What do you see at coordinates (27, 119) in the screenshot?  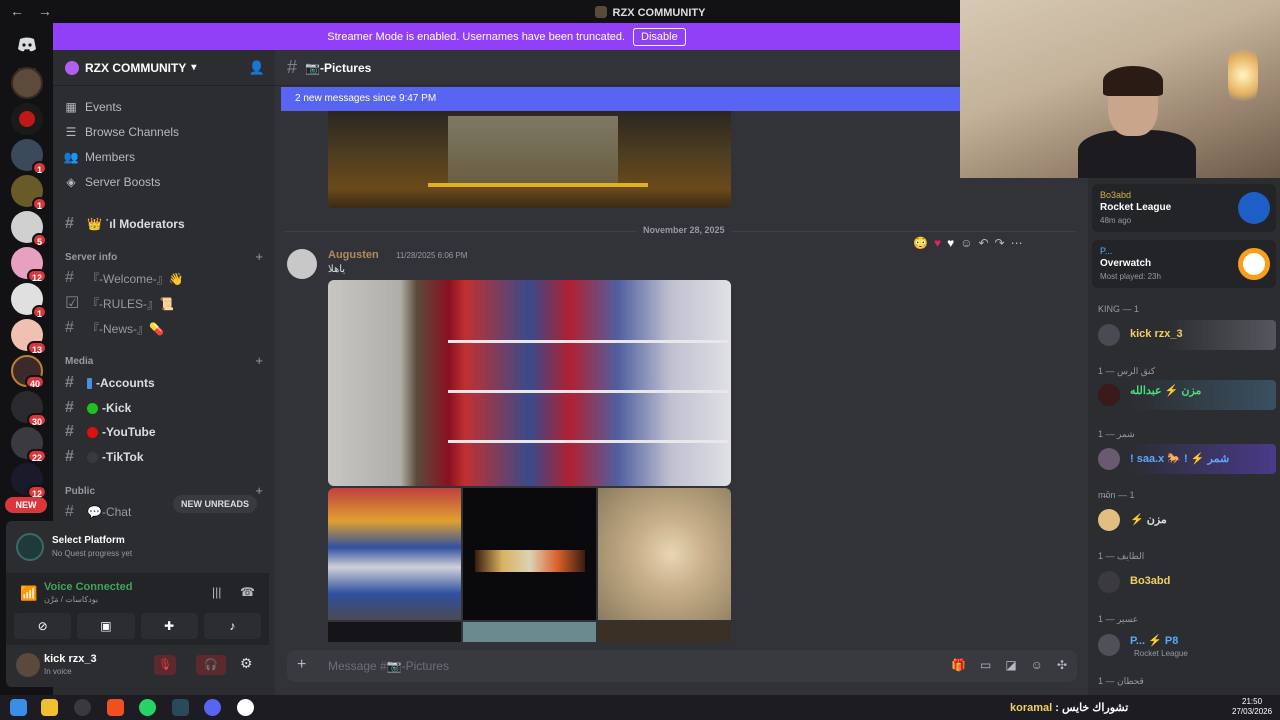 I see `server-icon-red` at bounding box center [27, 119].